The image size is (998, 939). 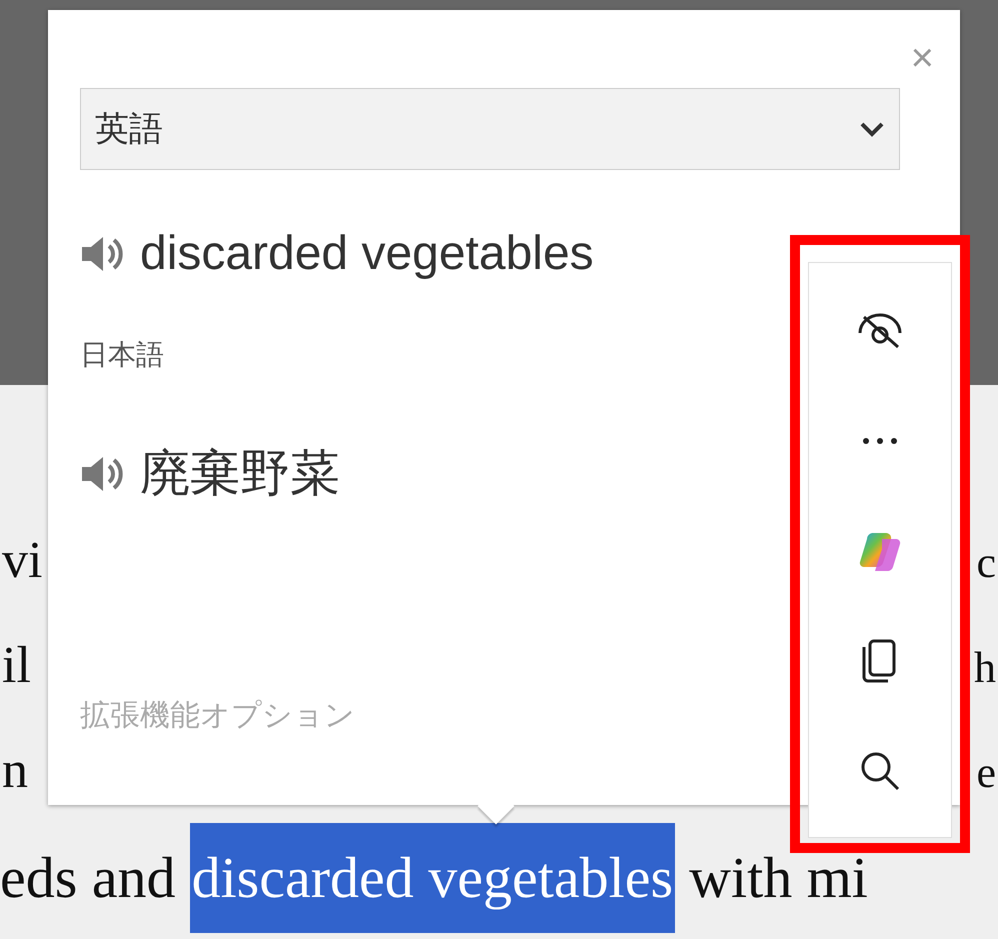 What do you see at coordinates (433, 878) in the screenshot?
I see `selected-text: discarded vegetables` at bounding box center [433, 878].